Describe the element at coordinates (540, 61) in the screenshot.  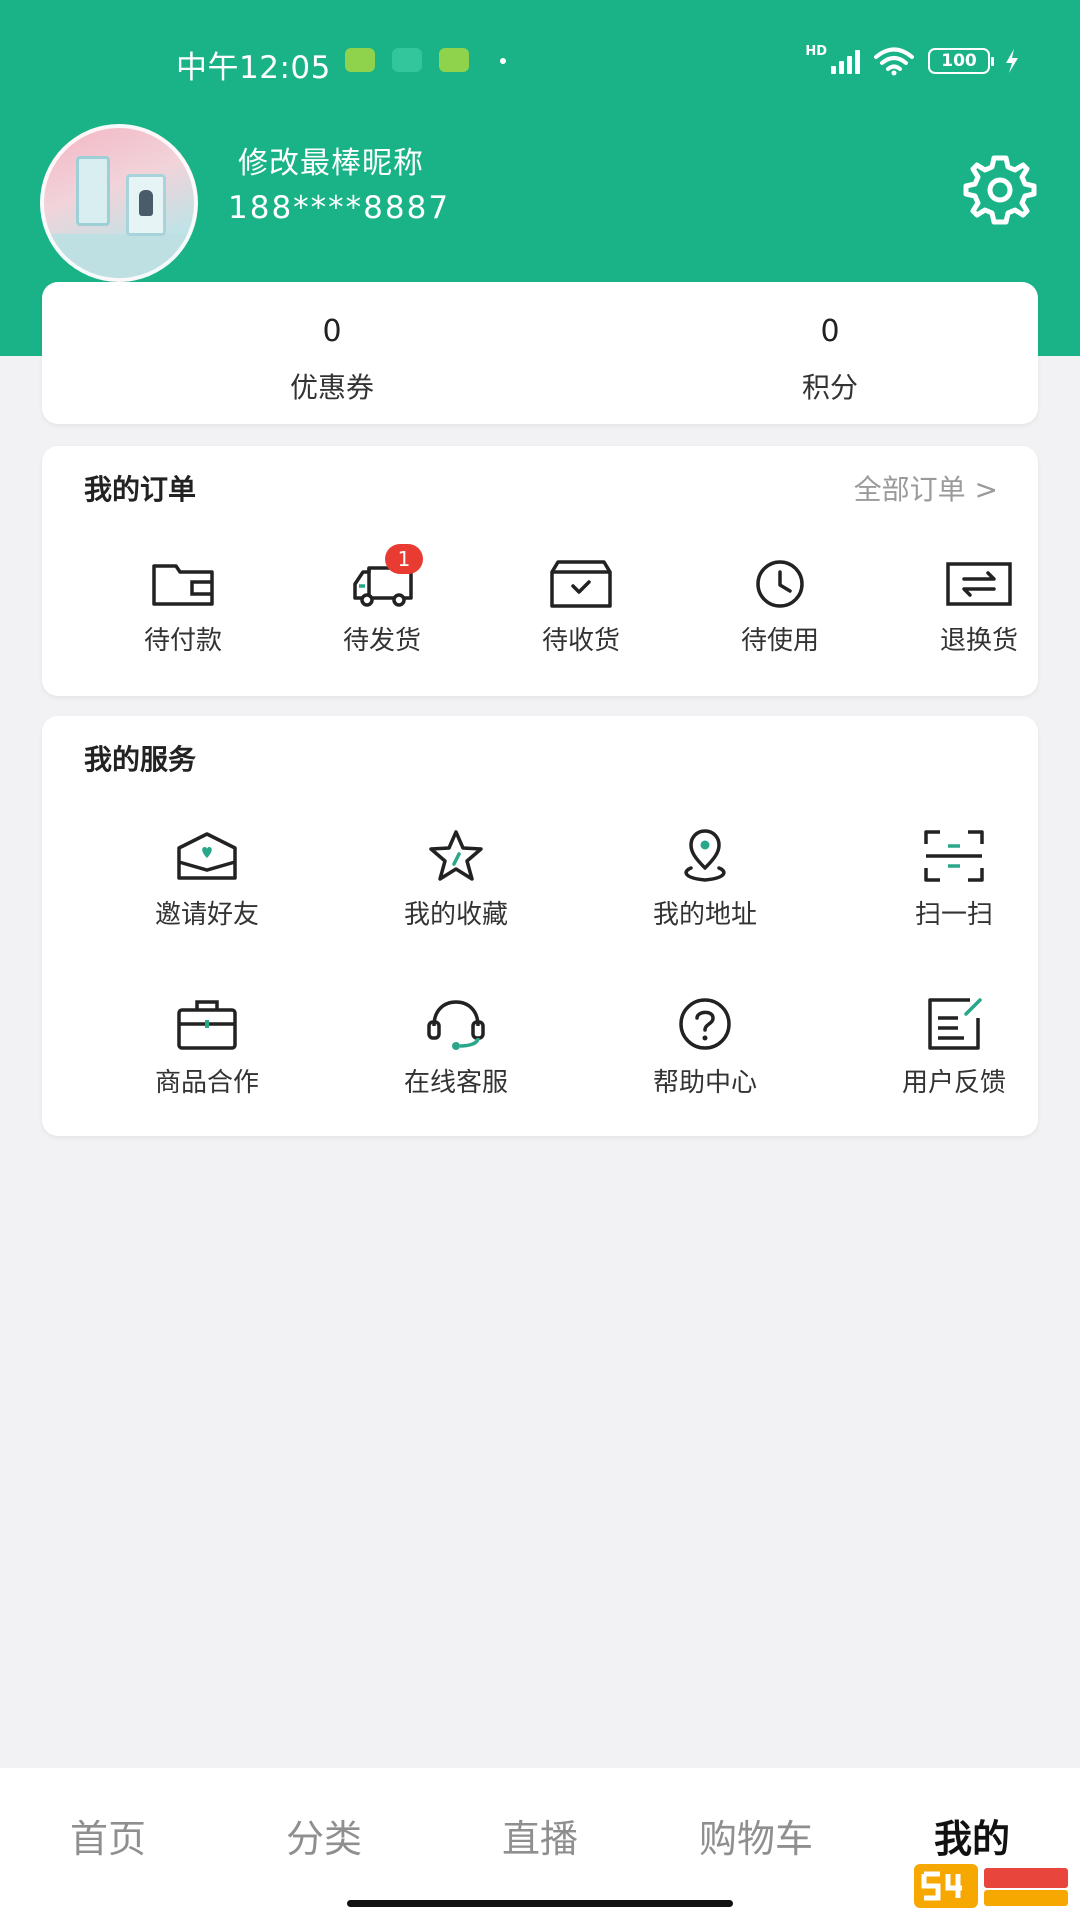
I see `status-bar: 中午12:05 HD 100` at that location.